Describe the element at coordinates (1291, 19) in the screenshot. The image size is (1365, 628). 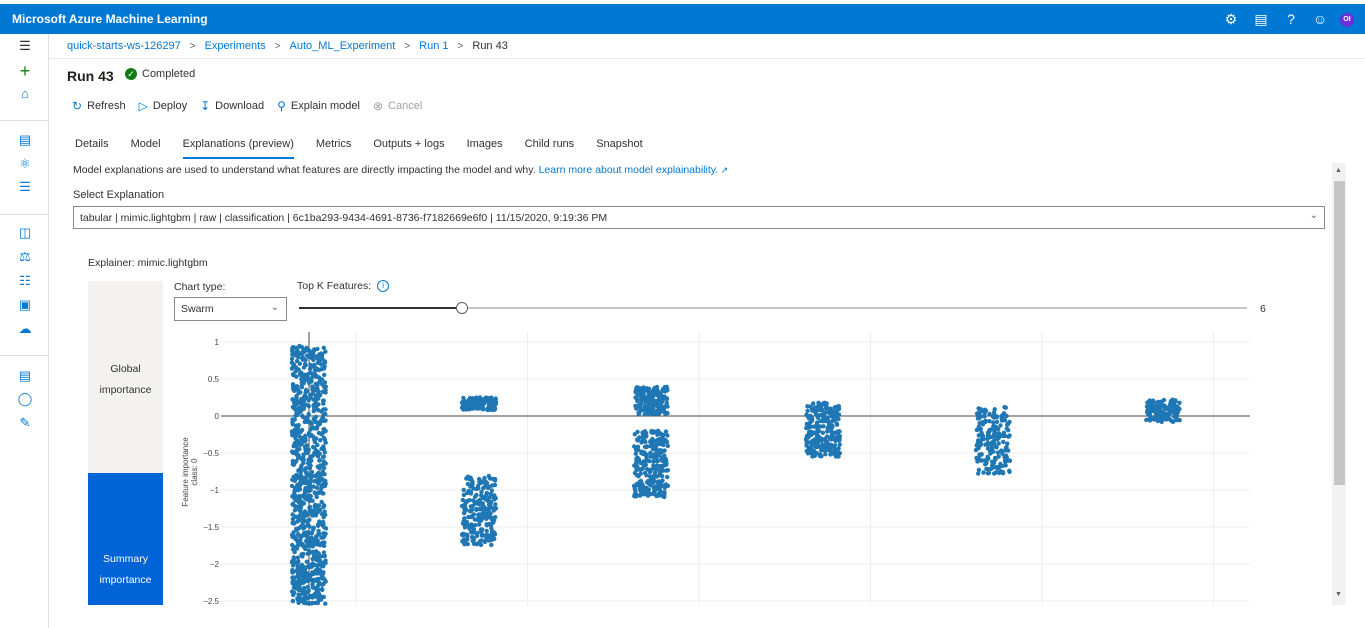
I see `help-icon: ?` at that location.